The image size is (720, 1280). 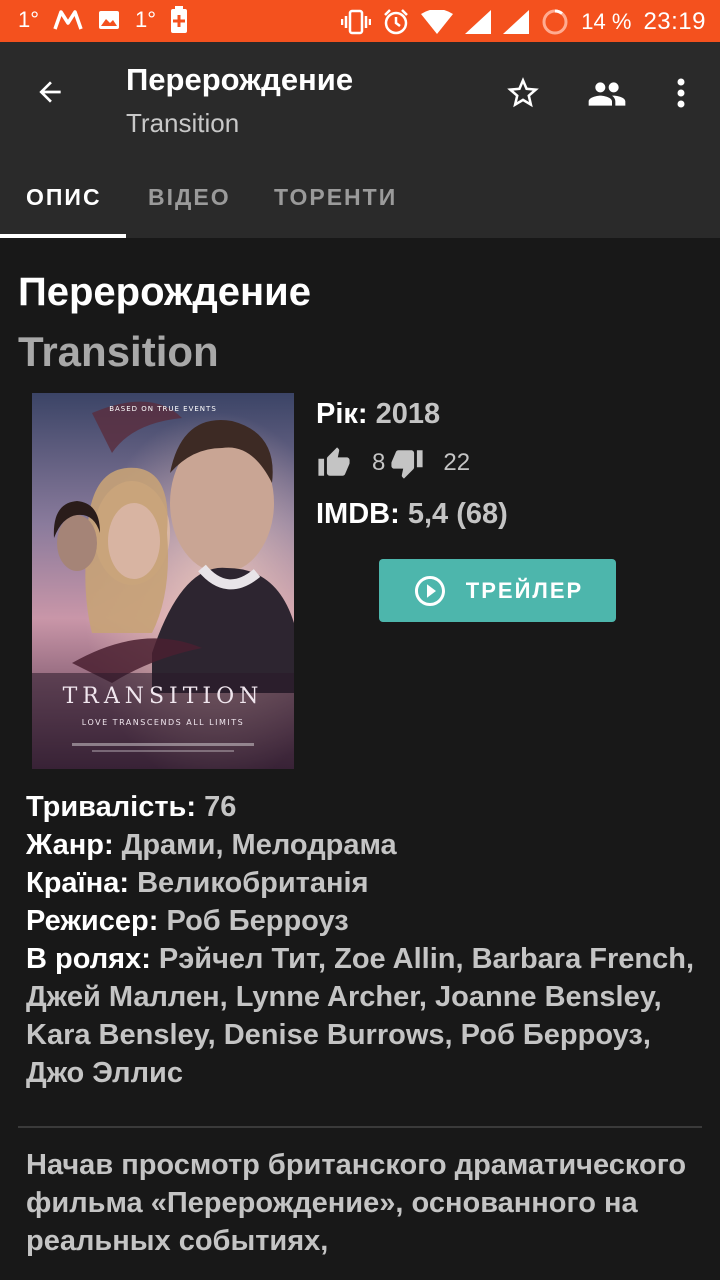 What do you see at coordinates (353, 514) in the screenshot?
I see `imdb-label: IMDB` at bounding box center [353, 514].